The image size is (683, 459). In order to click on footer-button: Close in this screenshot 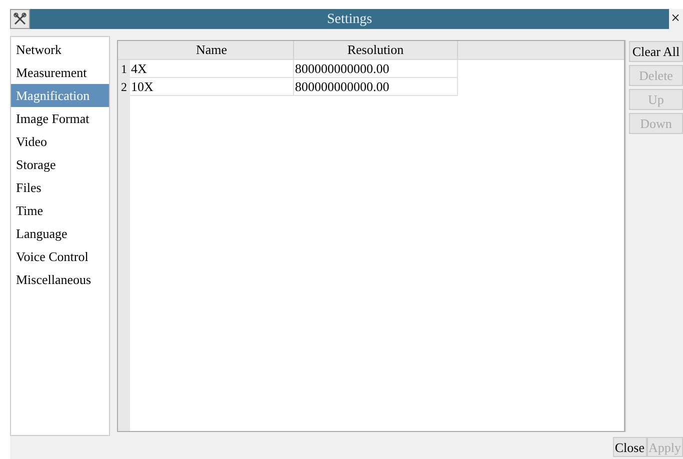, I will do `click(629, 447)`.